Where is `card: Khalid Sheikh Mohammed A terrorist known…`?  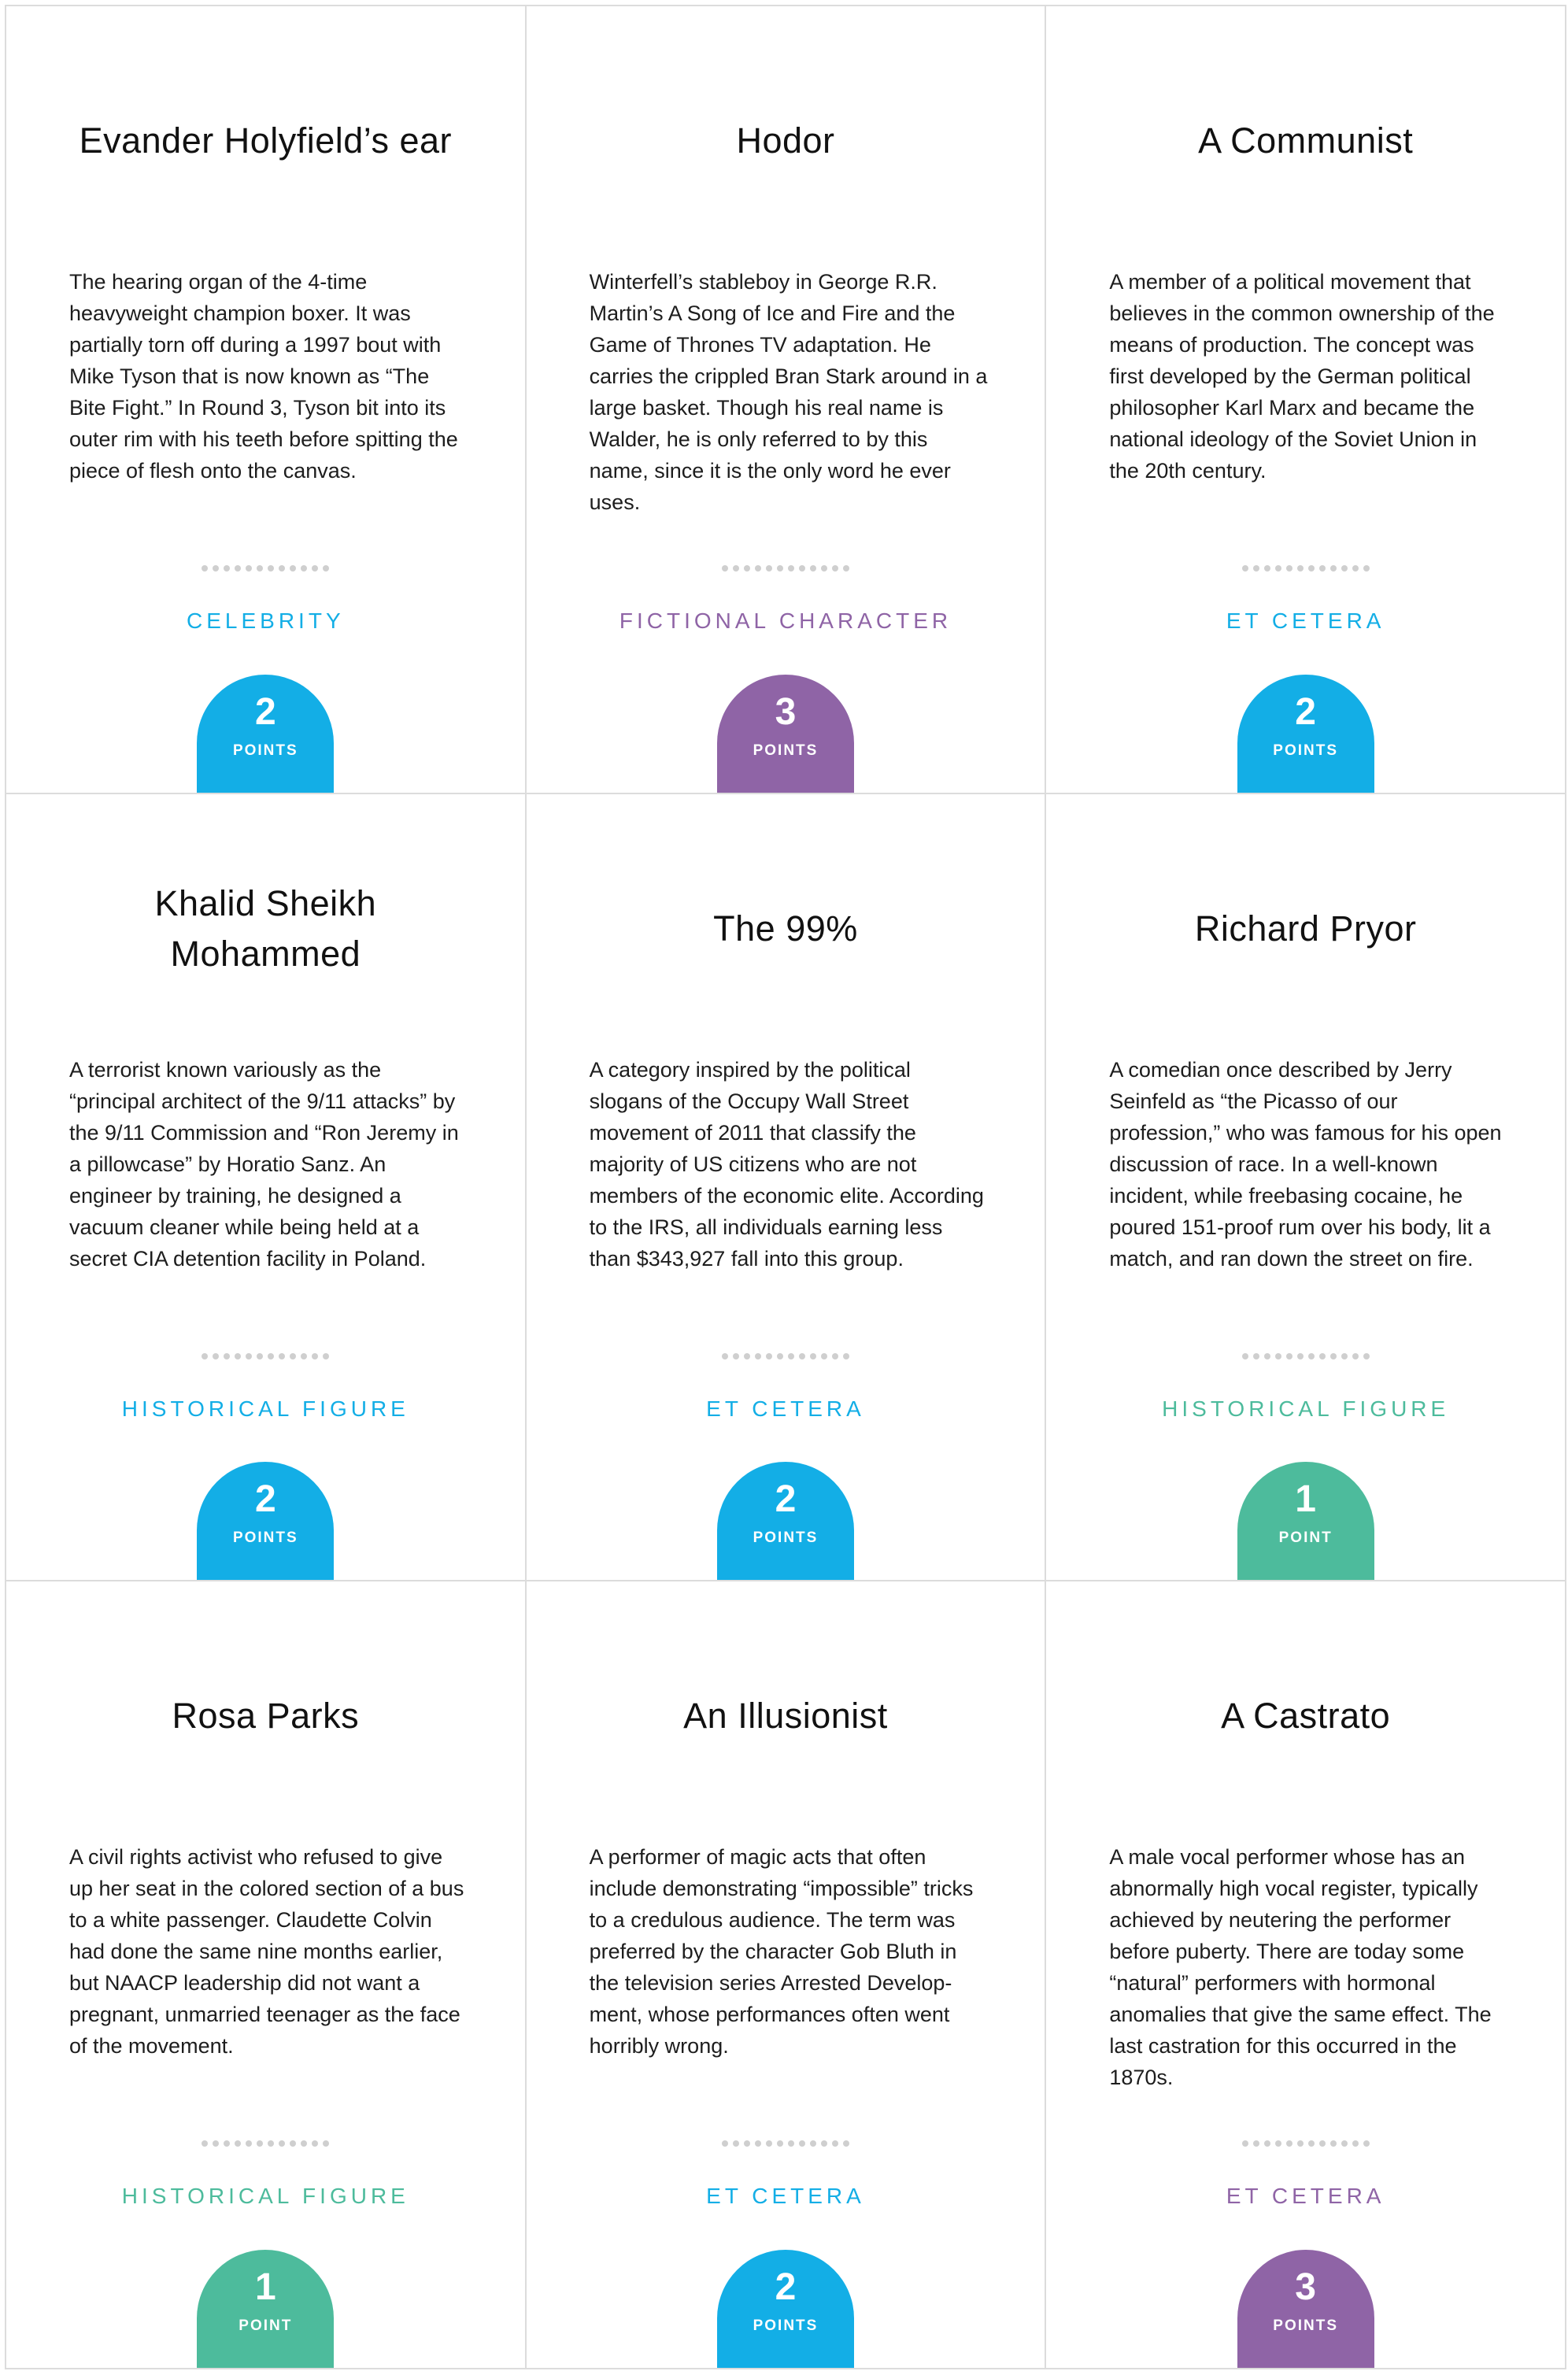 card: Khalid Sheikh Mohammed A terrorist known… is located at coordinates (266, 1187).